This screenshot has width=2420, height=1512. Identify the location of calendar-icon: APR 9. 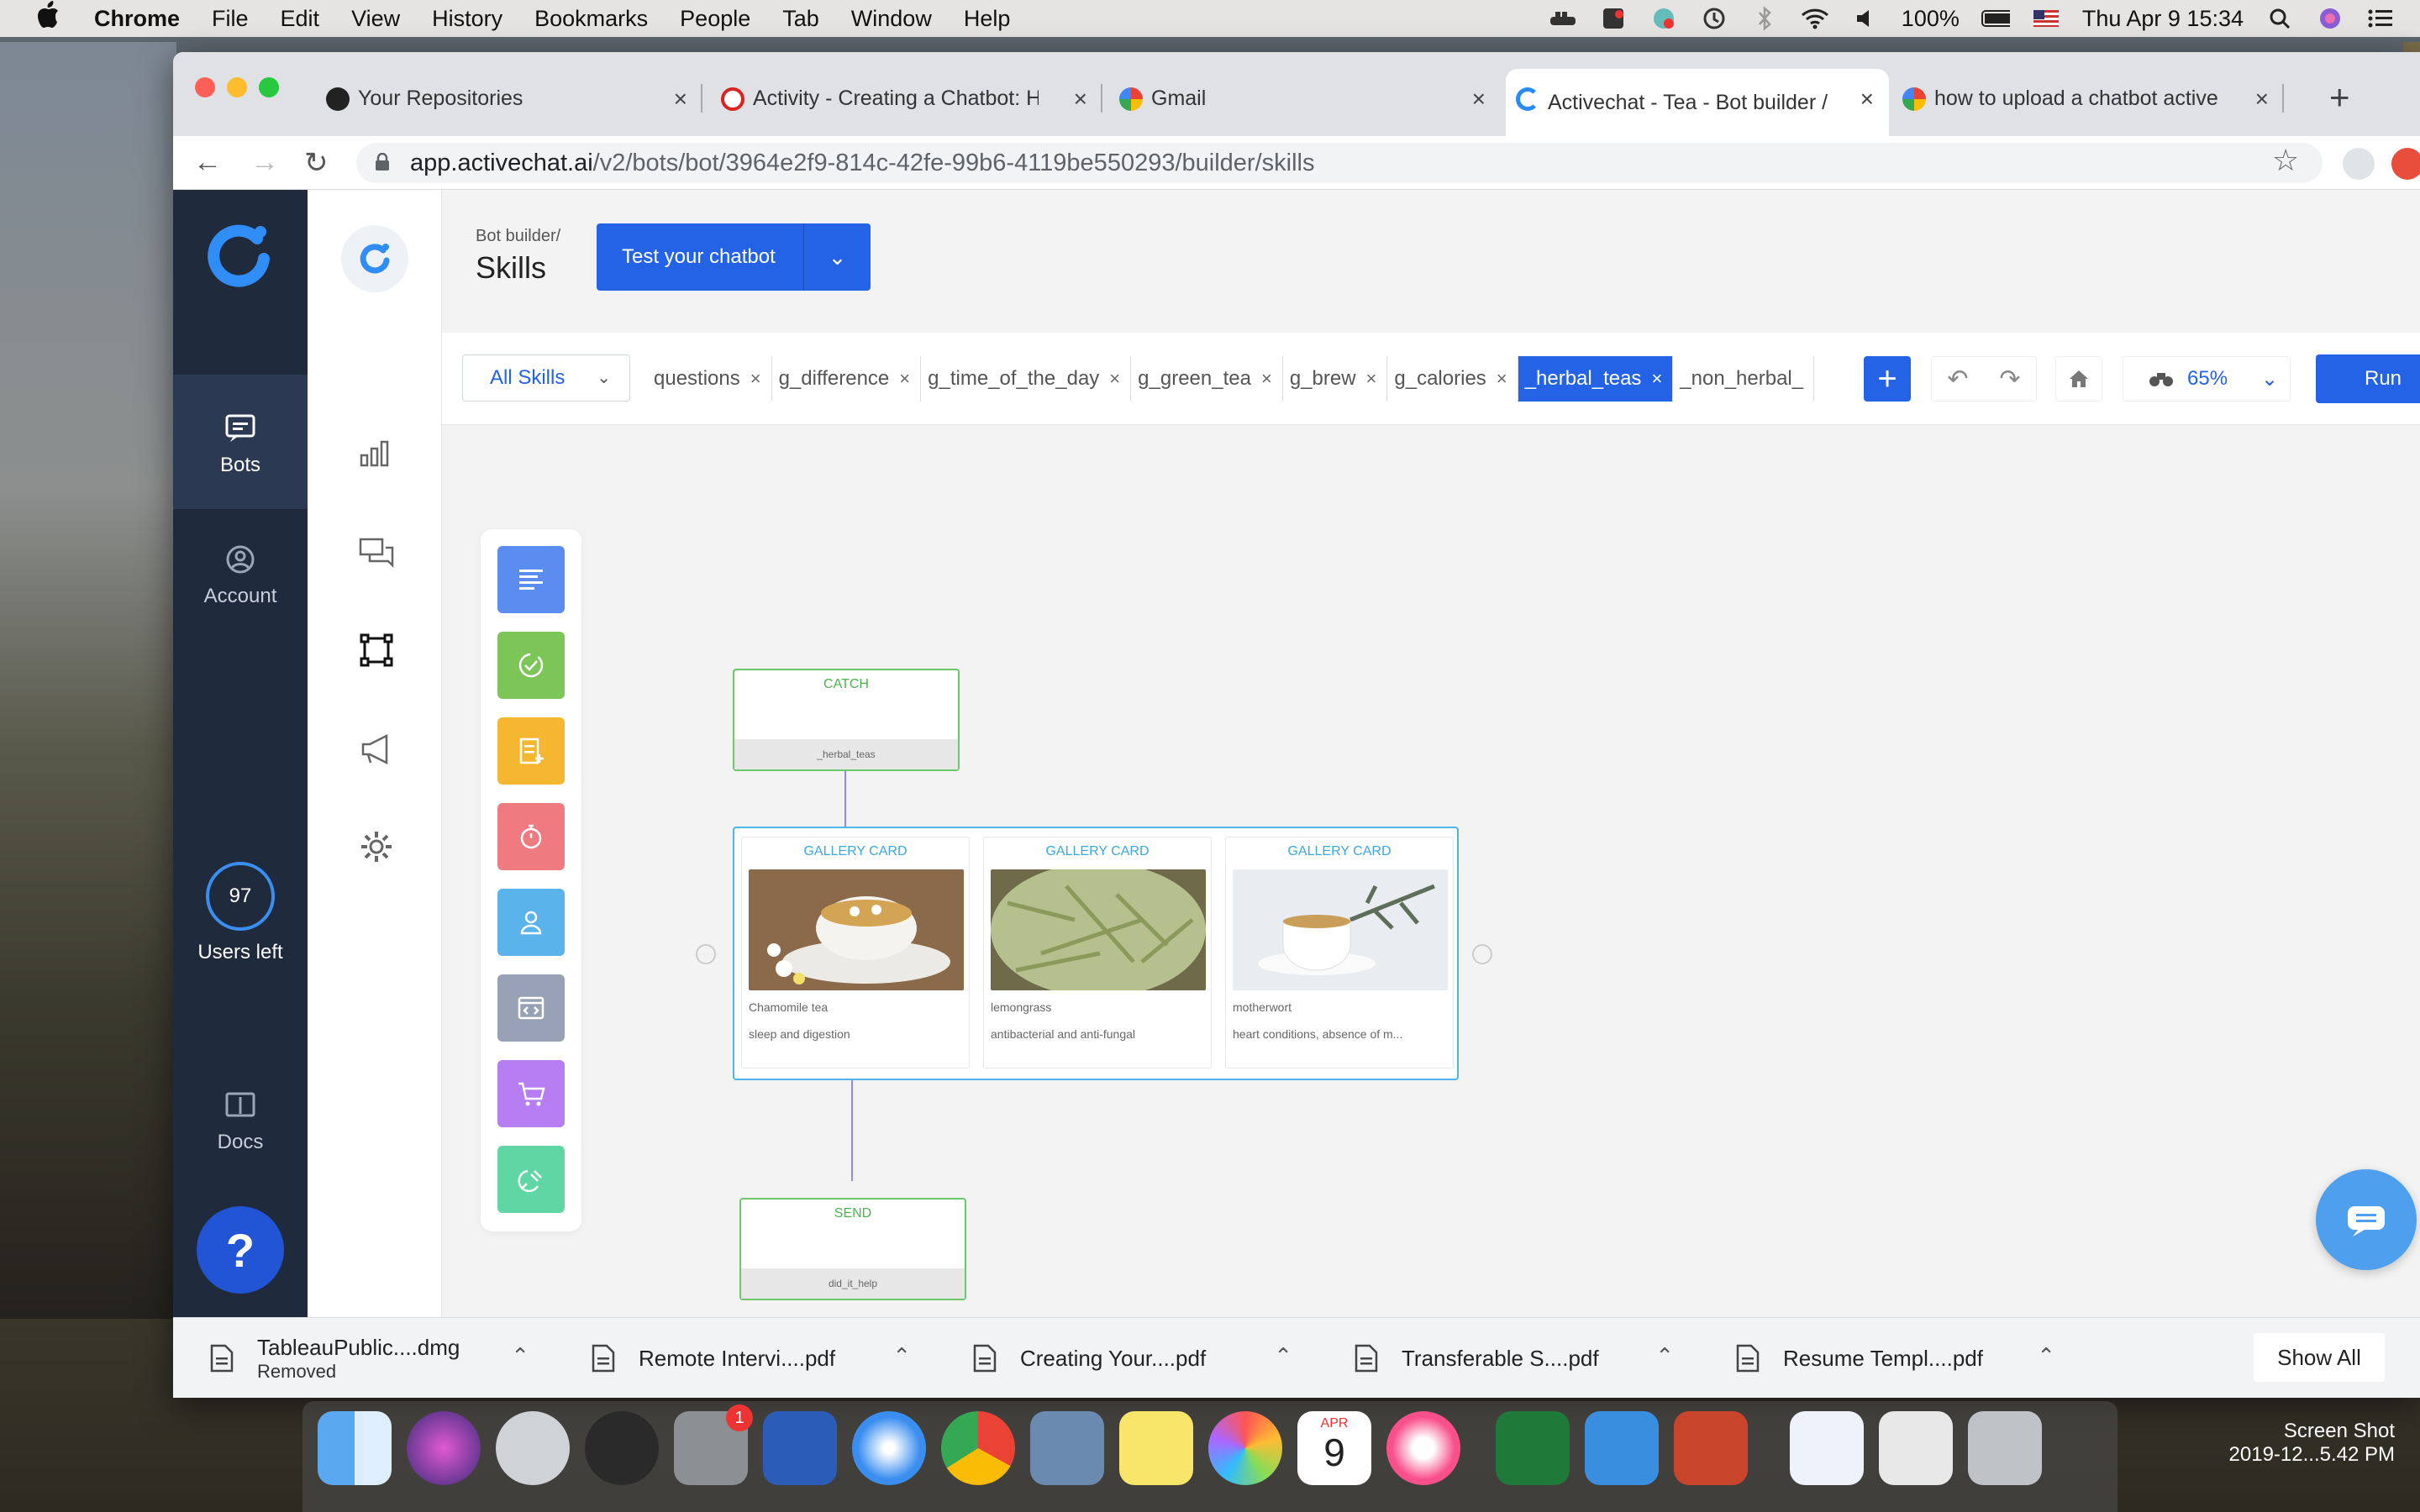
(1334, 1448).